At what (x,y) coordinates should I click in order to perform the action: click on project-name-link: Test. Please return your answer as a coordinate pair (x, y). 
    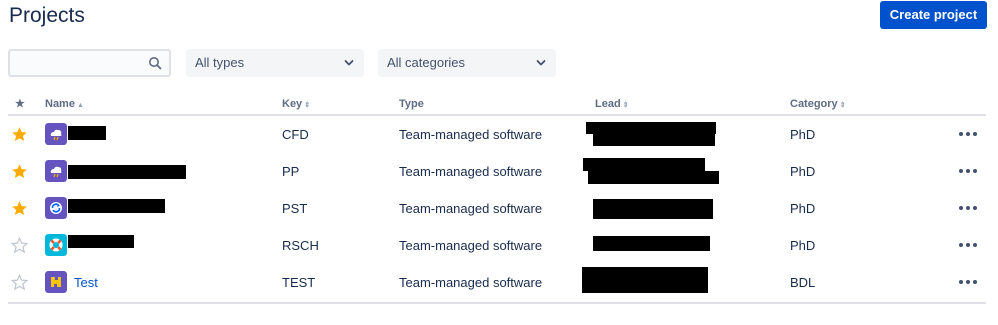
    Looking at the image, I should click on (86, 282).